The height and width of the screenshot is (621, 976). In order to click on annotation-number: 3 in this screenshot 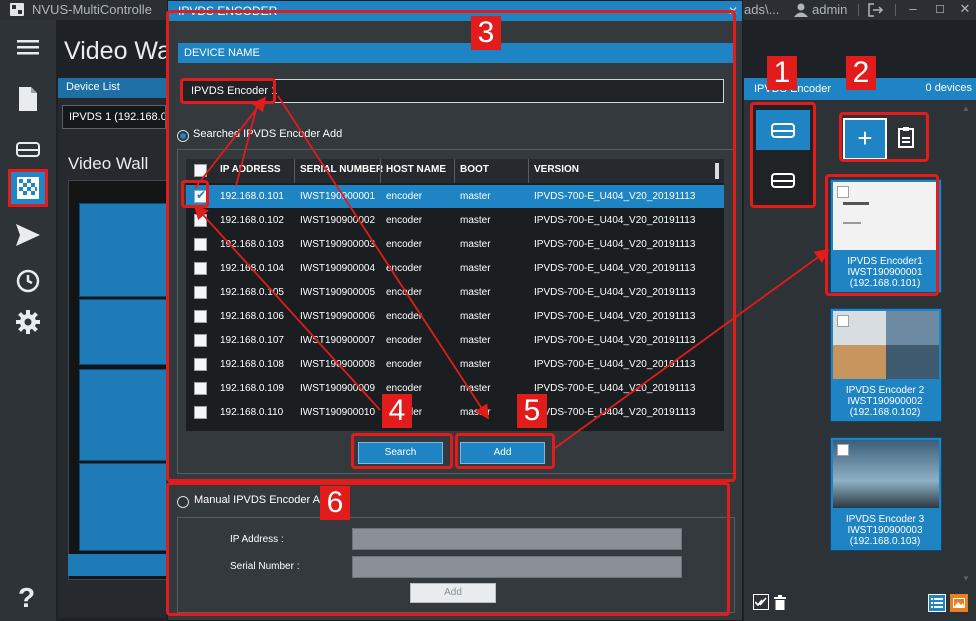, I will do `click(486, 33)`.